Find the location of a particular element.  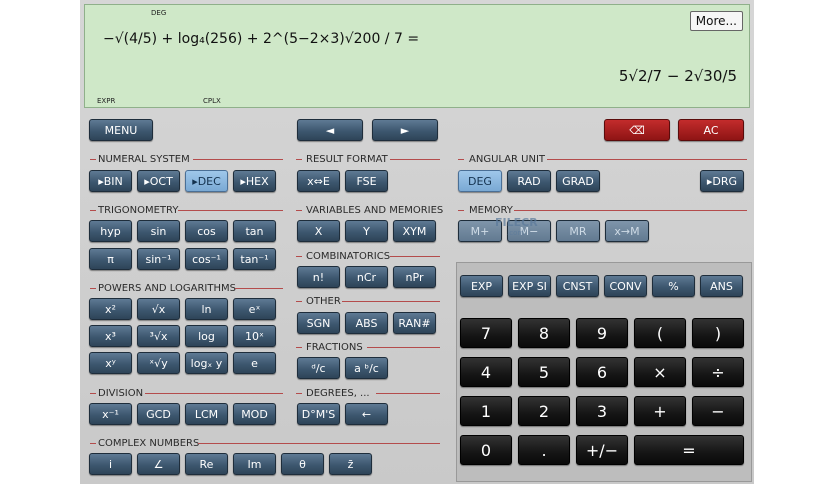

xym-button: XYM is located at coordinates (414, 231).